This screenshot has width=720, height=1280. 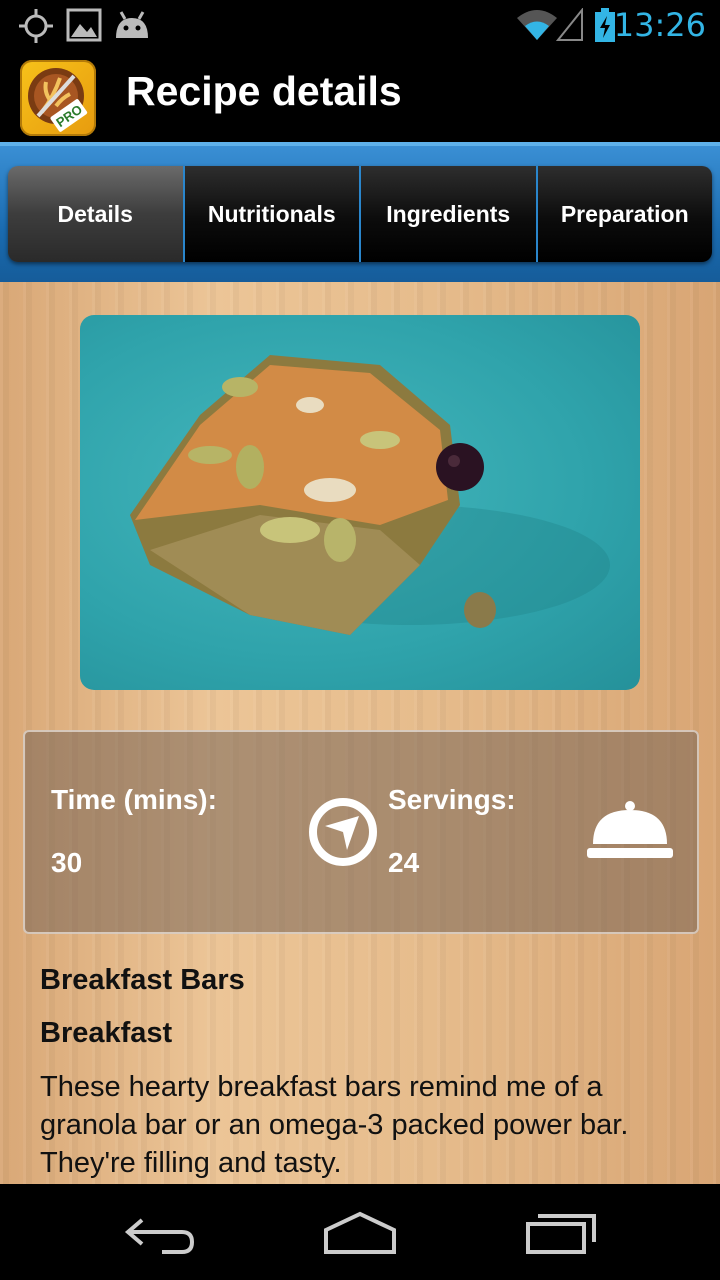 What do you see at coordinates (36, 26) in the screenshot?
I see `gps-icon` at bounding box center [36, 26].